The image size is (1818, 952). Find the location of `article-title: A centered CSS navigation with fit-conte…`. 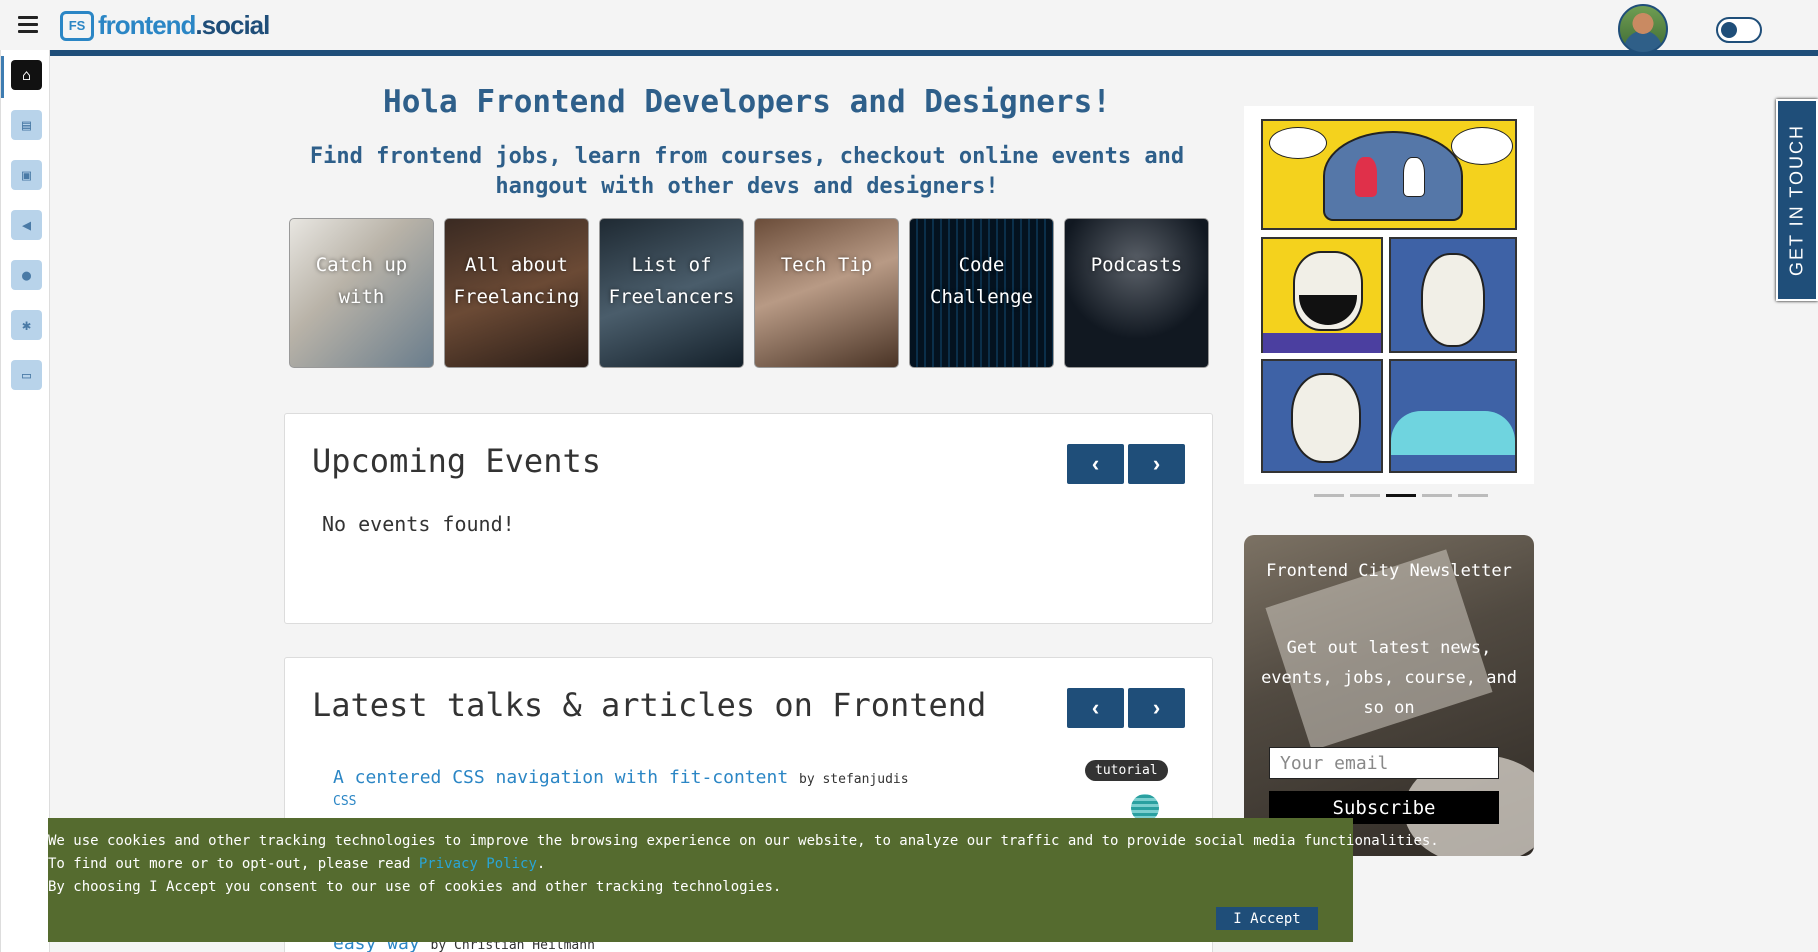

article-title: A centered CSS navigation with fit-conte… is located at coordinates (560, 777).